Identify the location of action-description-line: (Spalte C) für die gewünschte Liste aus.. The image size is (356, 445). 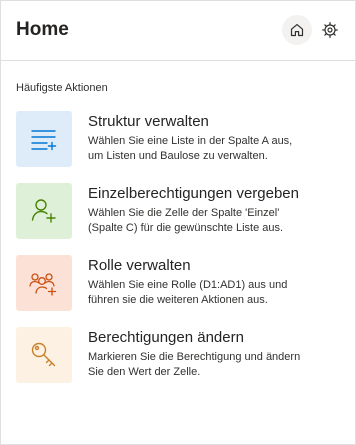
(186, 228).